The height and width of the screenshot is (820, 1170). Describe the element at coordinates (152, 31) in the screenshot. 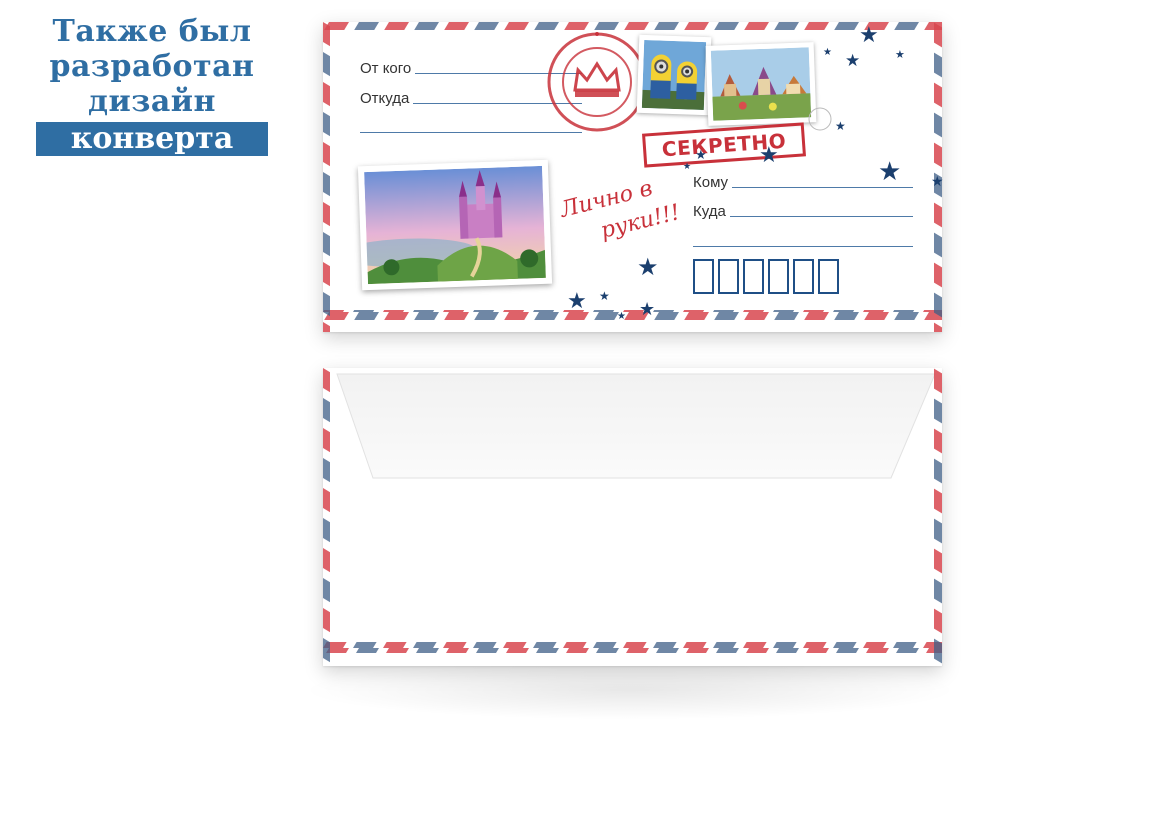

I see `headline-line-1: Также был` at that location.